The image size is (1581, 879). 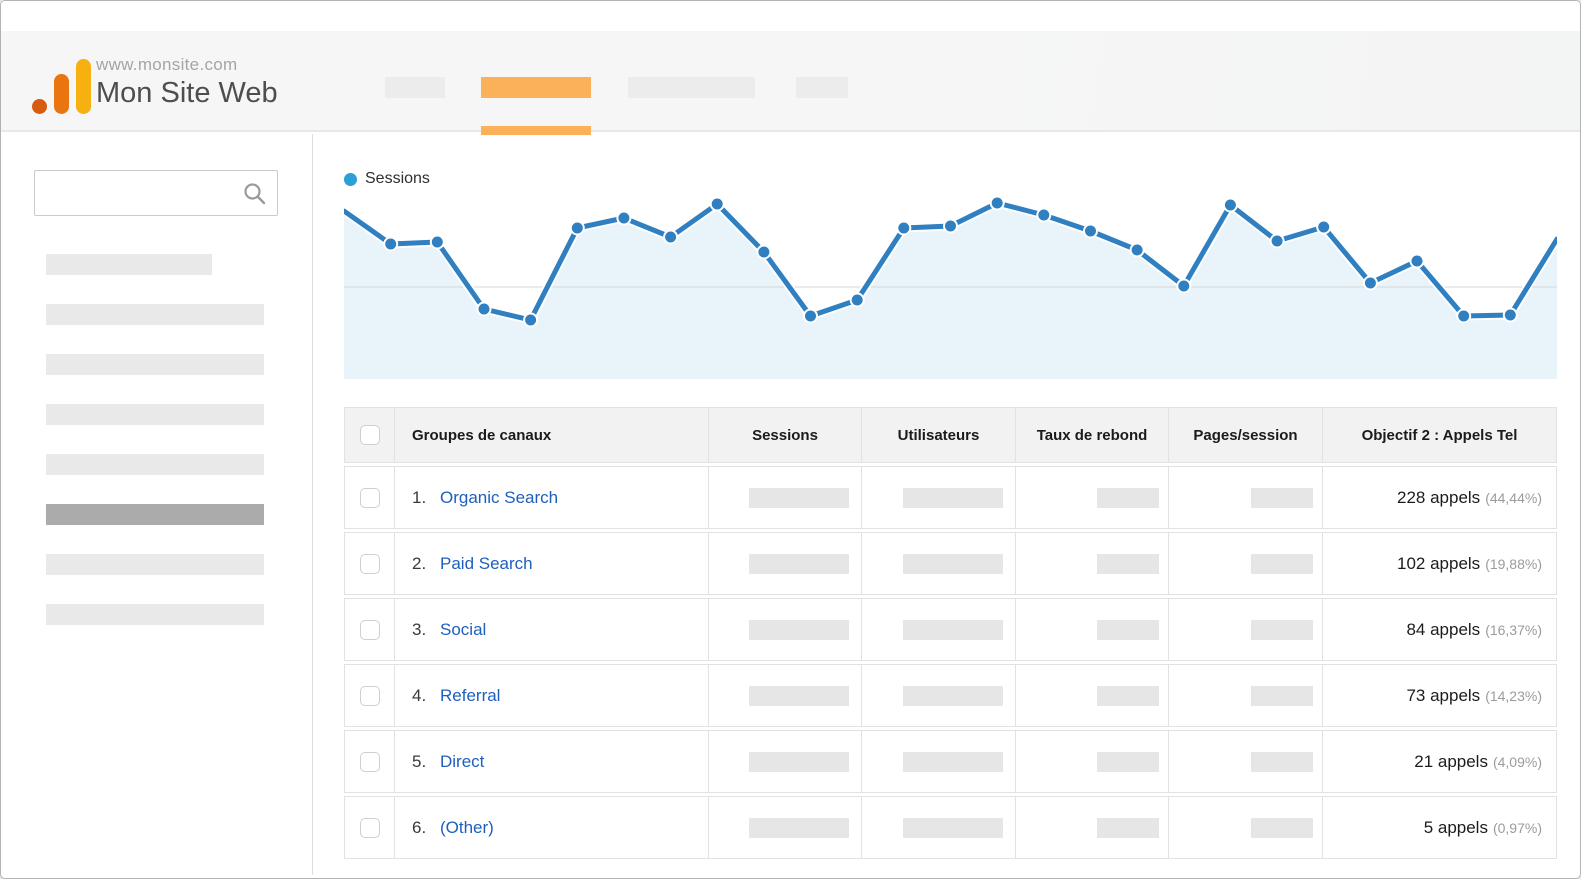 What do you see at coordinates (1439, 497) in the screenshot?
I see `objective-value: 228 appels` at bounding box center [1439, 497].